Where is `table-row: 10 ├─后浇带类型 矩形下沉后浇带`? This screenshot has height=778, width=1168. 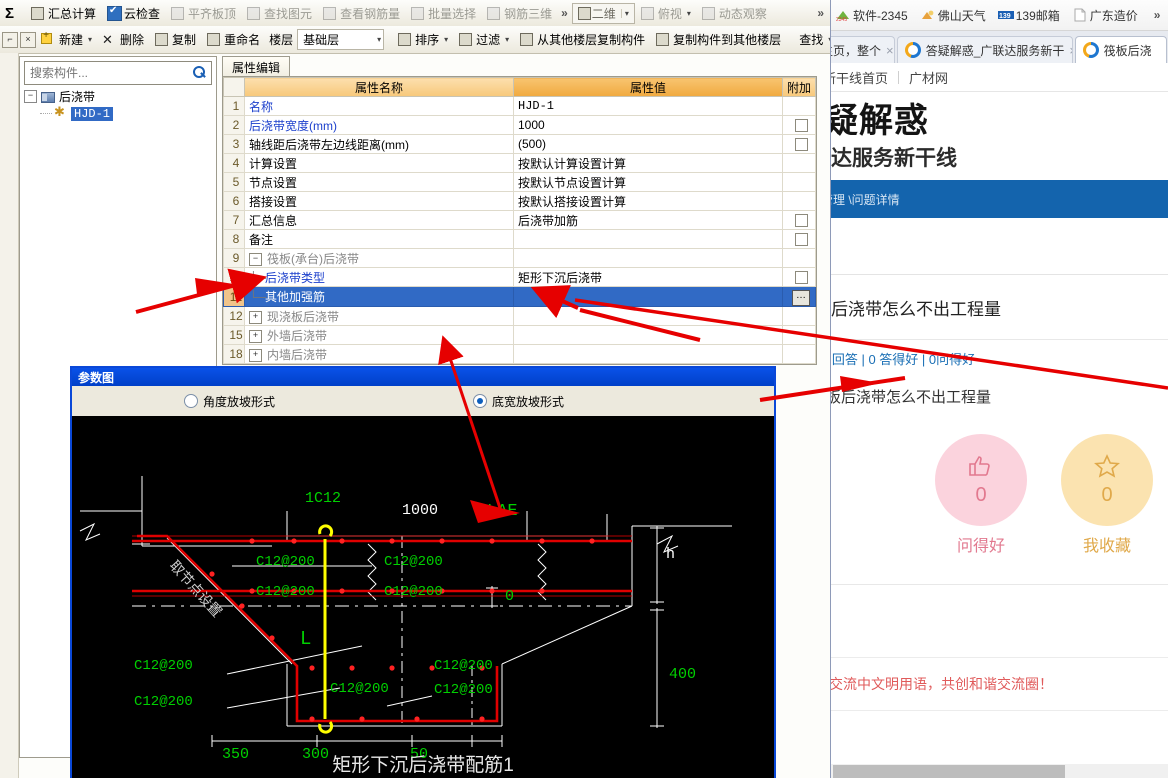
table-row: 10 ├─后浇带类型 矩形下沉后浇带 is located at coordinates (519, 277).